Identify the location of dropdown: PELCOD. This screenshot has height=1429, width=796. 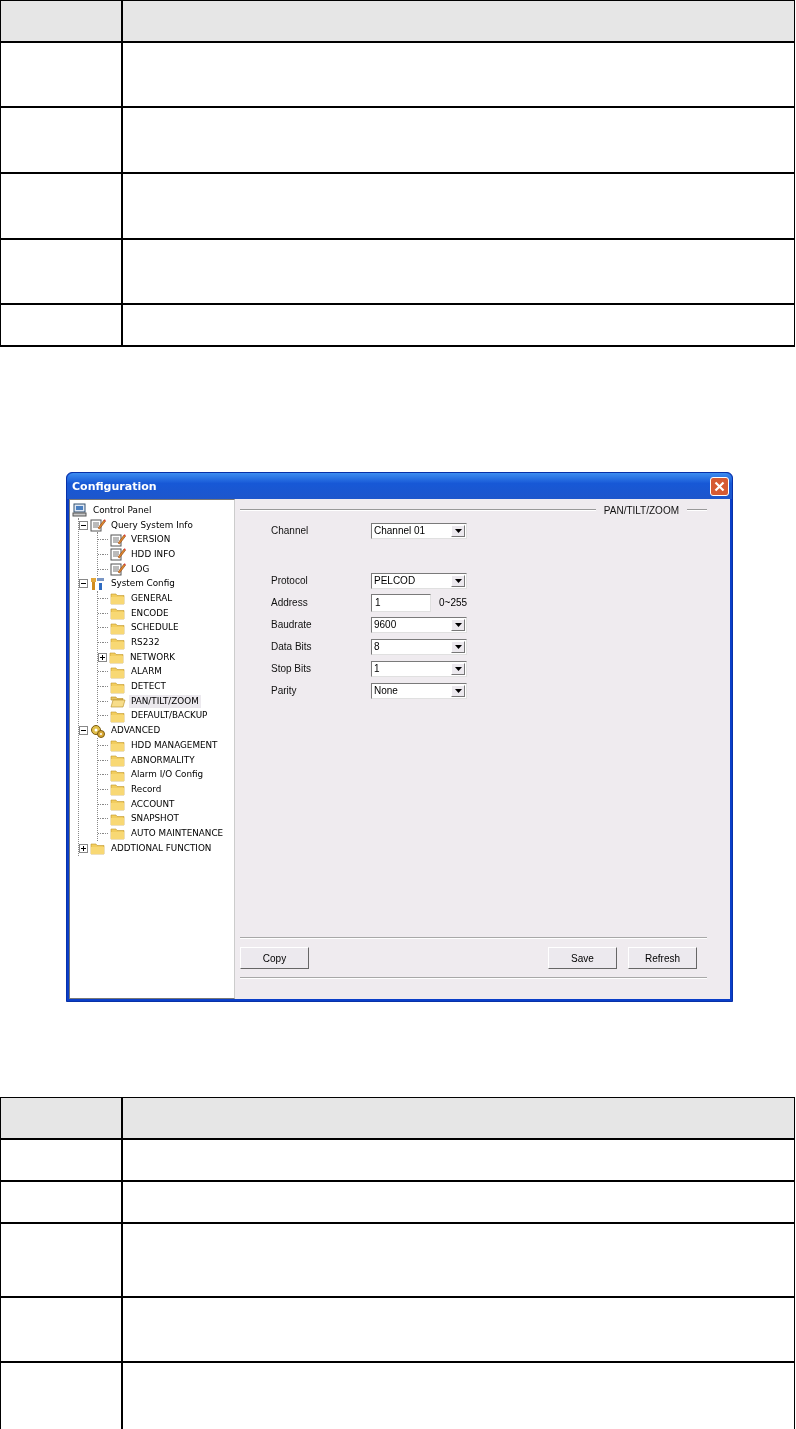
(419, 580).